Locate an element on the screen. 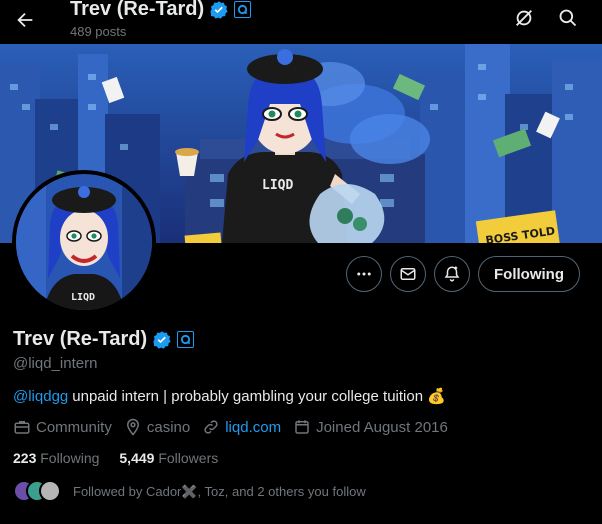  more-options-button is located at coordinates (364, 274).